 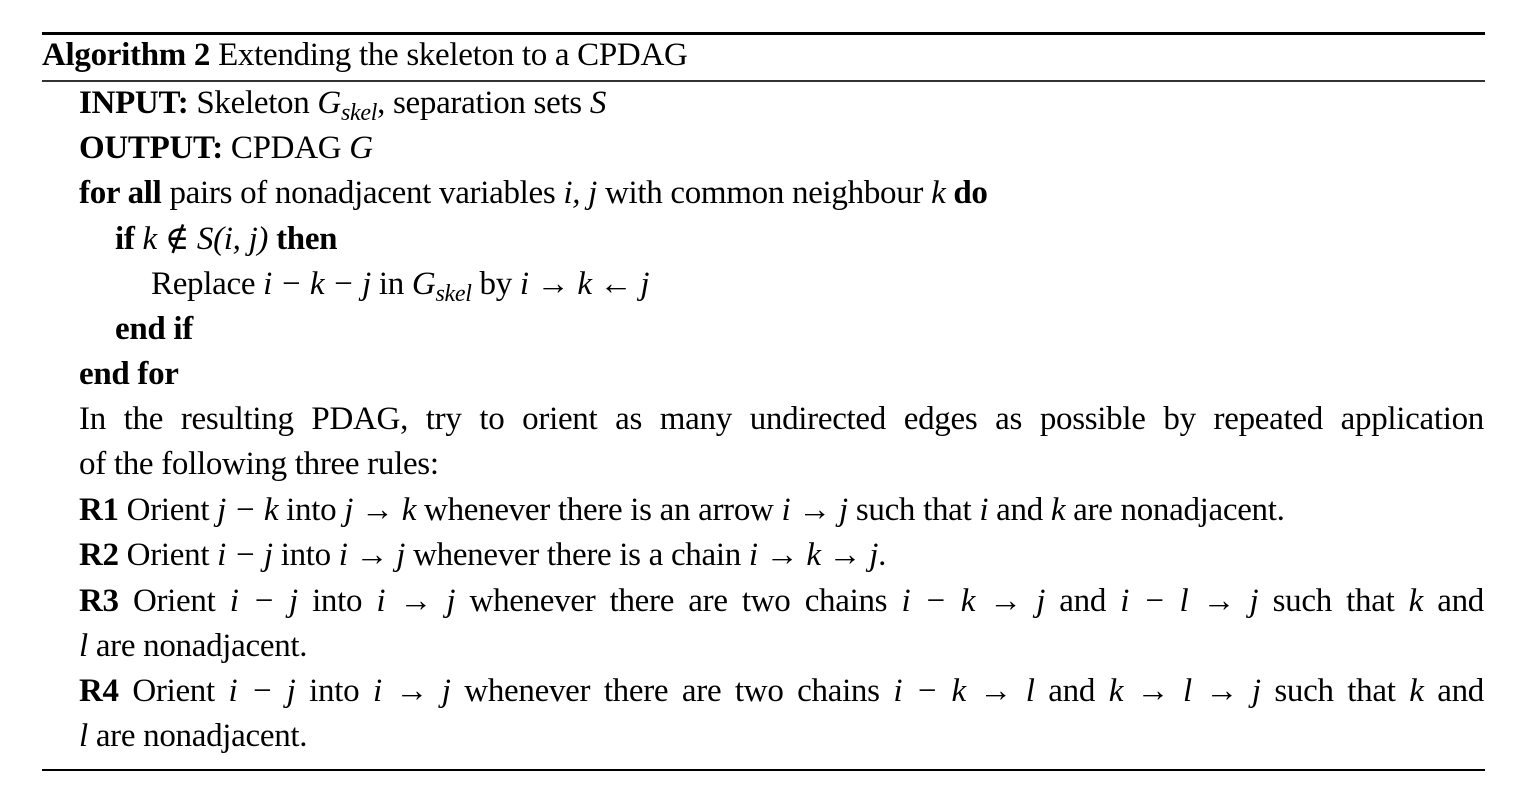 I want to click on algorithm-title: Extending the skeleton to a CPDAG, so click(x=453, y=55).